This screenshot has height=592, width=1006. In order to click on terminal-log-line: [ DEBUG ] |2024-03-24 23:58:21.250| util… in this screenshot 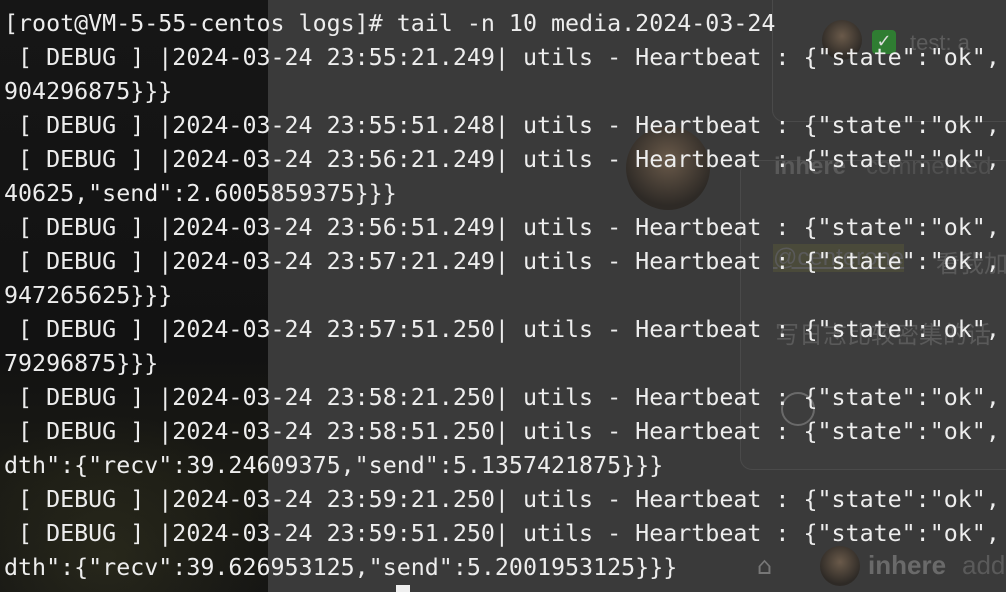, I will do `click(502, 397)`.